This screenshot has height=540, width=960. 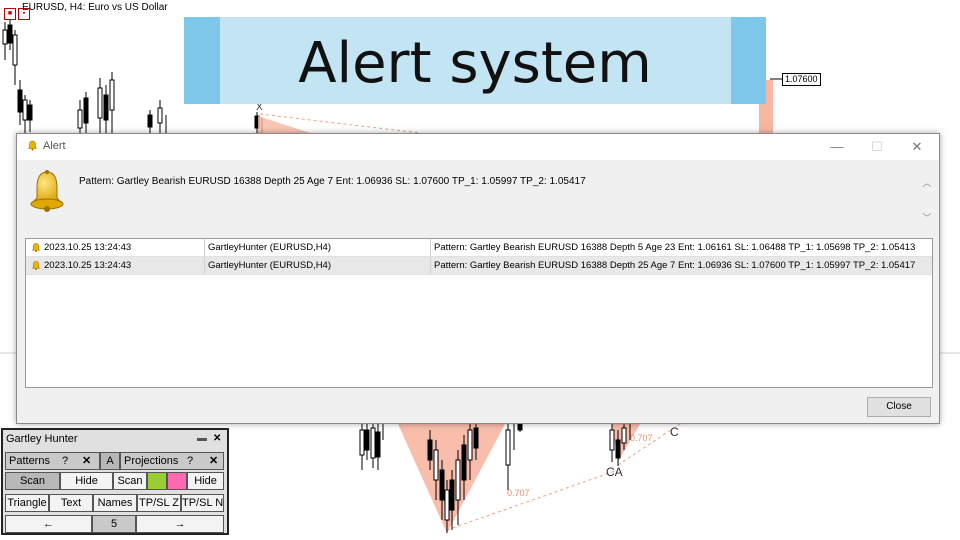 I want to click on title-banner: Alert system, so click(x=475, y=60).